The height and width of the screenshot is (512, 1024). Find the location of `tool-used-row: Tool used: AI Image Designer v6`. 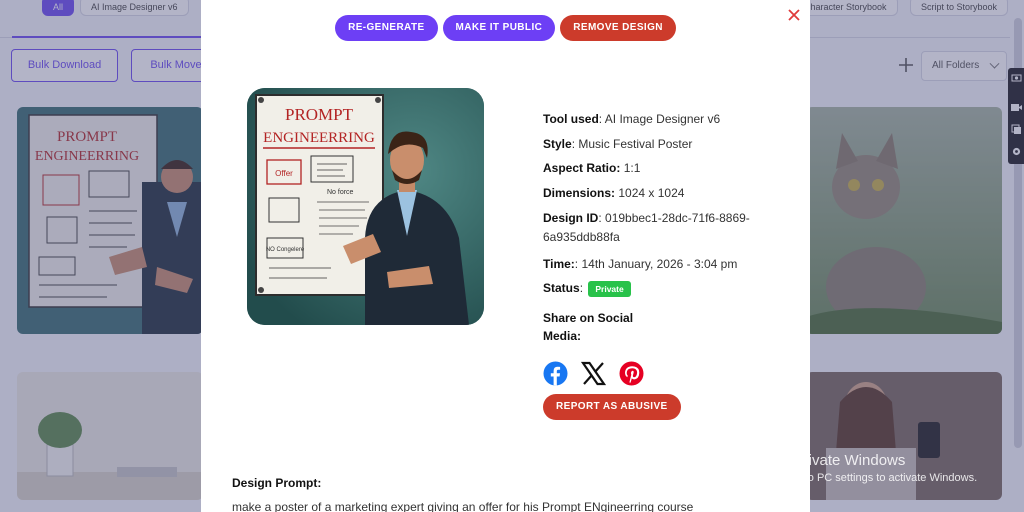

tool-used-row: Tool used: AI Image Designer v6 is located at coordinates (632, 119).